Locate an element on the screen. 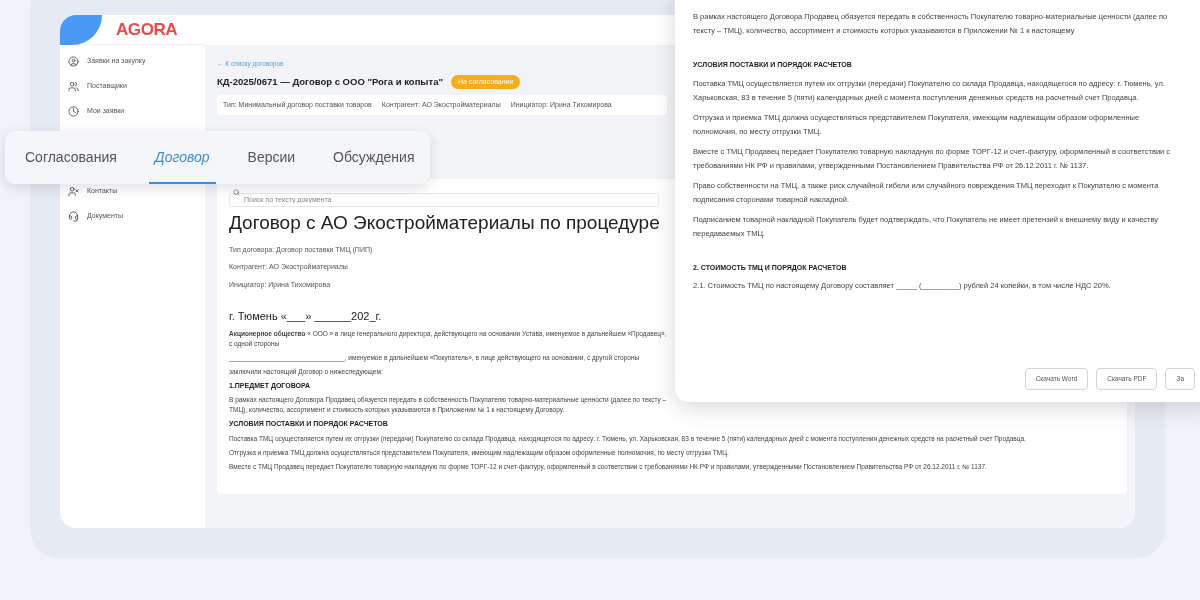  page-title: КД-2025/0671 — Договор с ООО "Рога и копыта" is located at coordinates (330, 81).